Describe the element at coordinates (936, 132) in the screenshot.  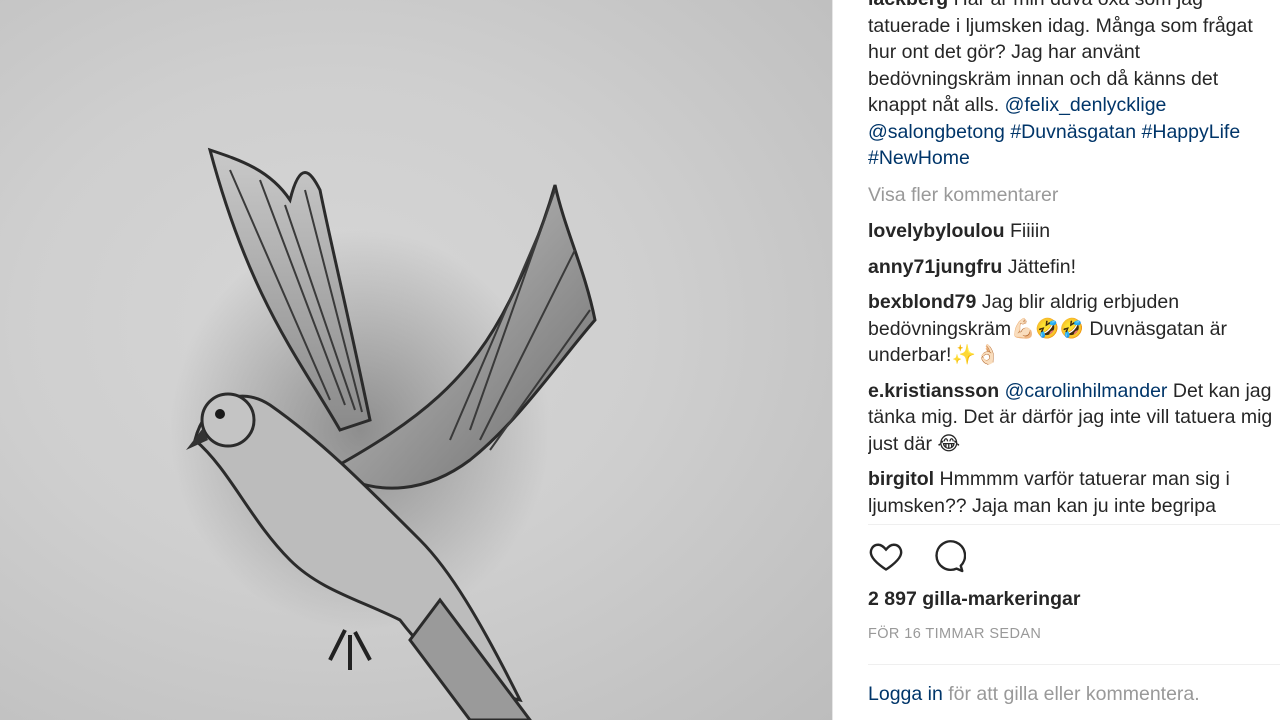
I see `mention-salongbetong: @salongbetong` at that location.